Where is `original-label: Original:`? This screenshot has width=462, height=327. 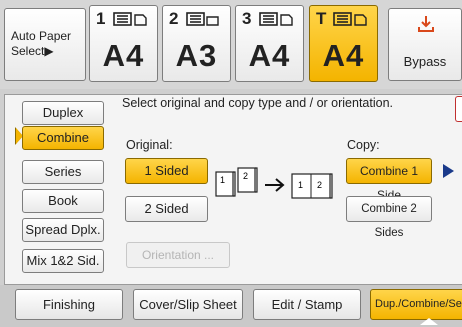 original-label: Original: is located at coordinates (149, 145).